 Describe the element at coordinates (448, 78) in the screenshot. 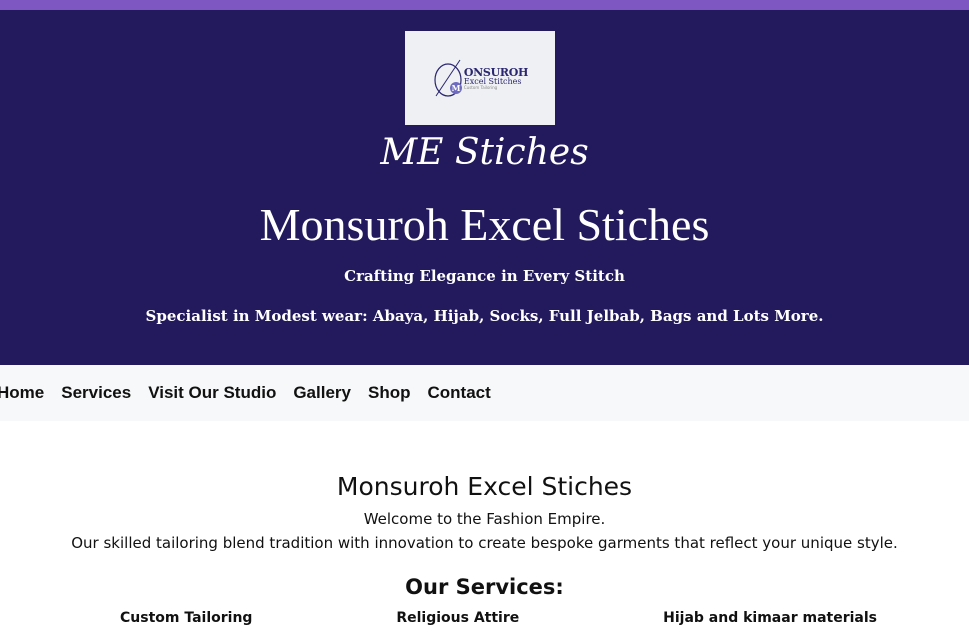

I see `needle-thread-icon: M` at that location.